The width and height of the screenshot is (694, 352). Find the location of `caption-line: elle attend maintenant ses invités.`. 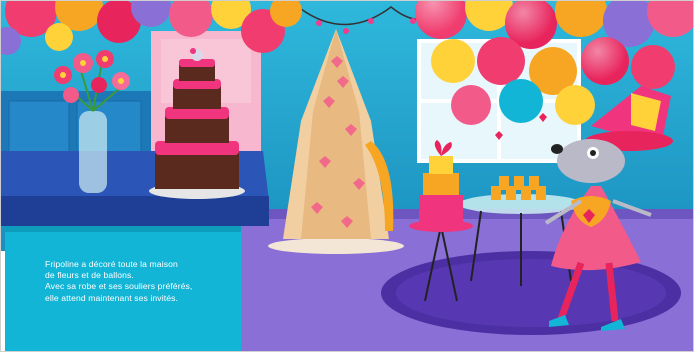

caption-line: elle attend maintenant ses invités. is located at coordinates (111, 297).